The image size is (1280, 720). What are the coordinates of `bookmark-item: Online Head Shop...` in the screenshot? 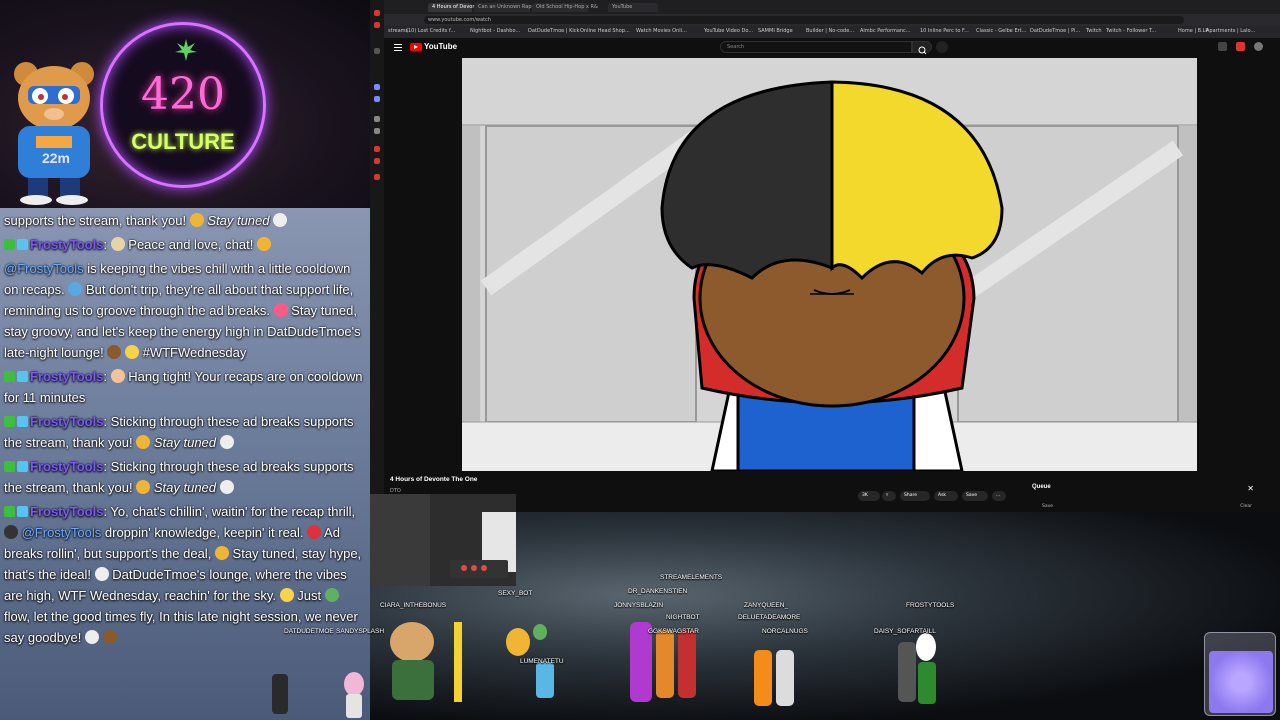 It's located at (605, 31).